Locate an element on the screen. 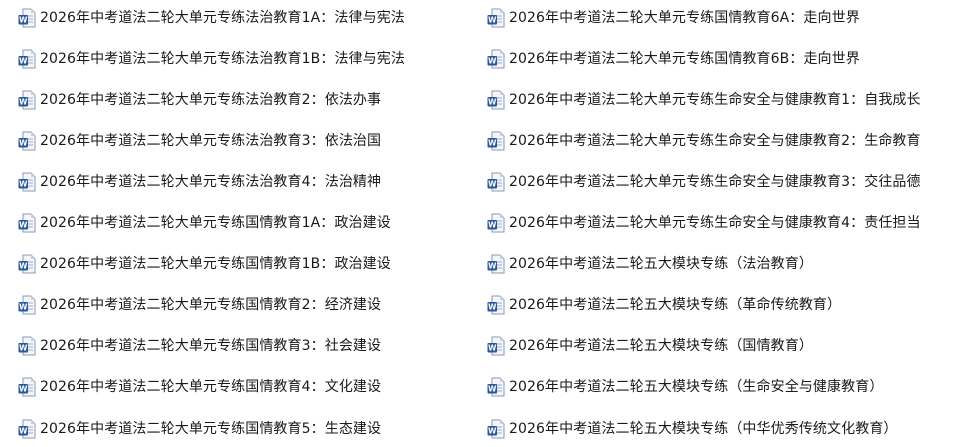 Image resolution: width=966 pixels, height=447 pixels. file-item: W 2026年中考道法二轮大单元专练国情教育5：生态建设 is located at coordinates (199, 429).